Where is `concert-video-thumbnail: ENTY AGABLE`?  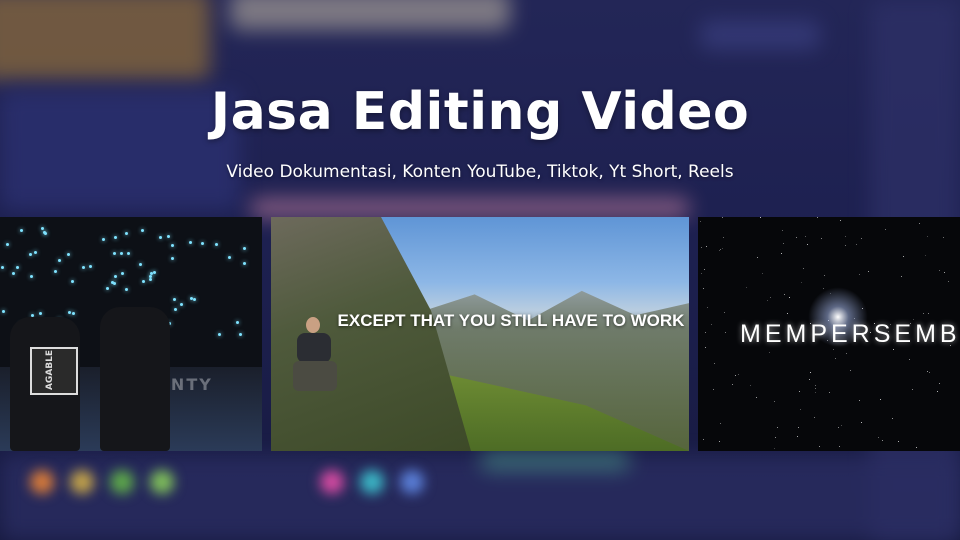
concert-video-thumbnail: ENTY AGABLE is located at coordinates (131, 334).